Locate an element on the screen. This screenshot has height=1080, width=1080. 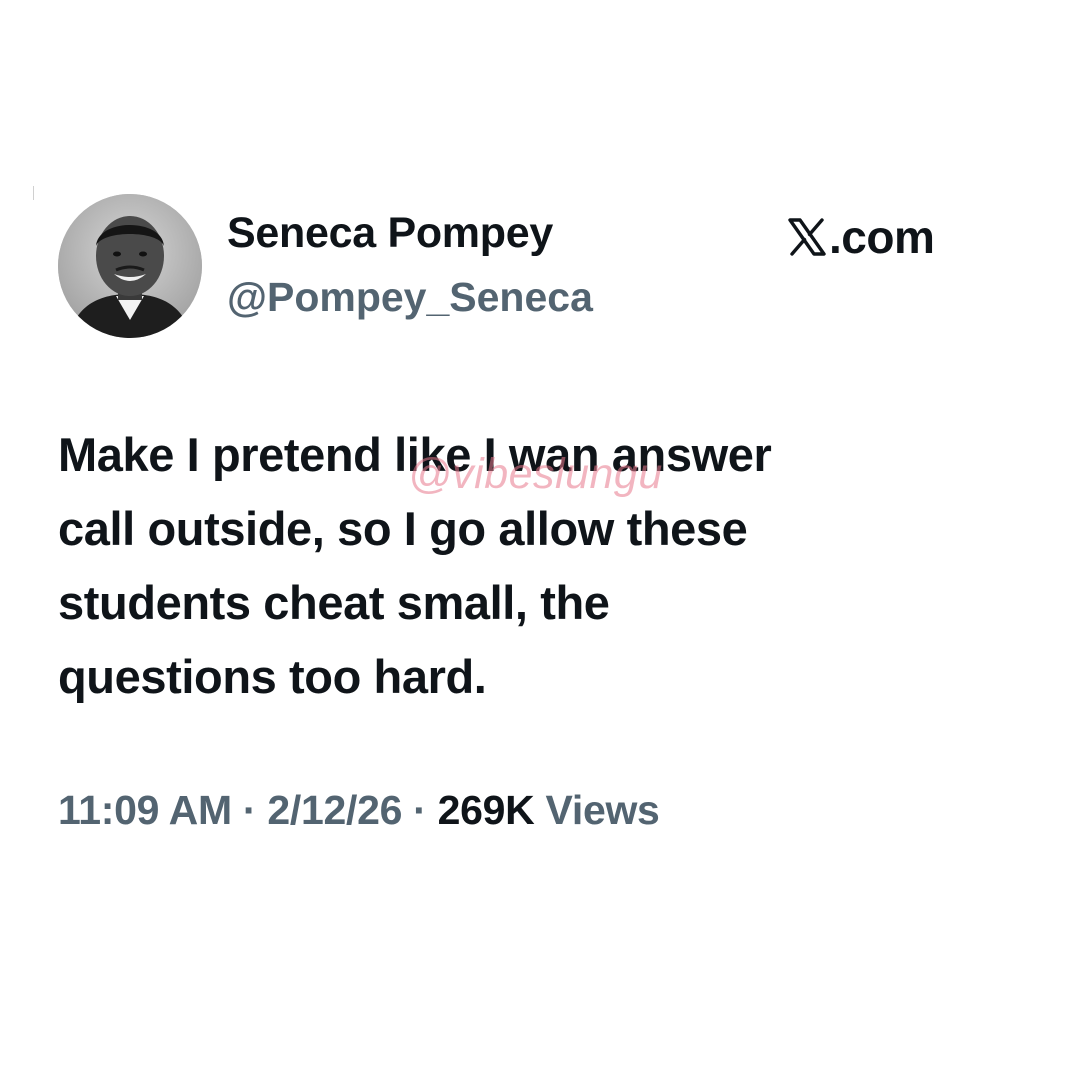
avatar is located at coordinates (130, 266).